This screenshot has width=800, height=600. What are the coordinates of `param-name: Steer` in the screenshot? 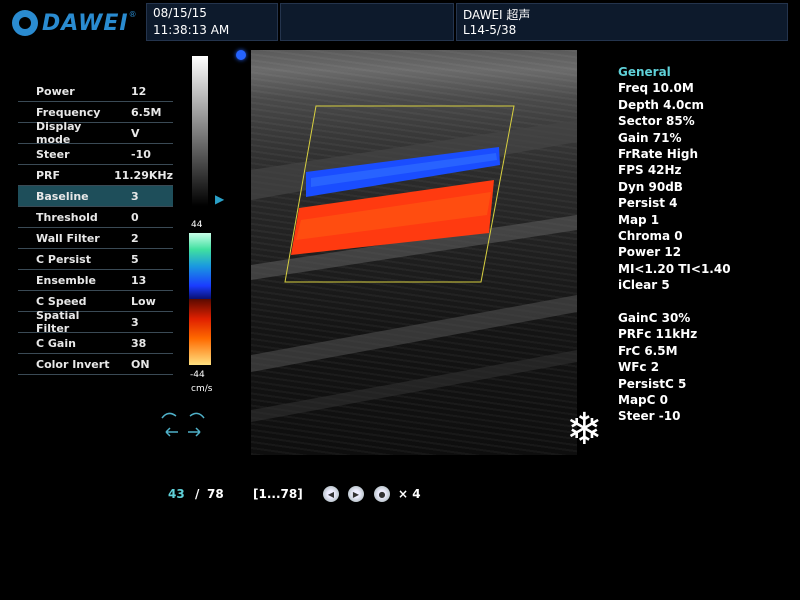 It's located at (53, 154).